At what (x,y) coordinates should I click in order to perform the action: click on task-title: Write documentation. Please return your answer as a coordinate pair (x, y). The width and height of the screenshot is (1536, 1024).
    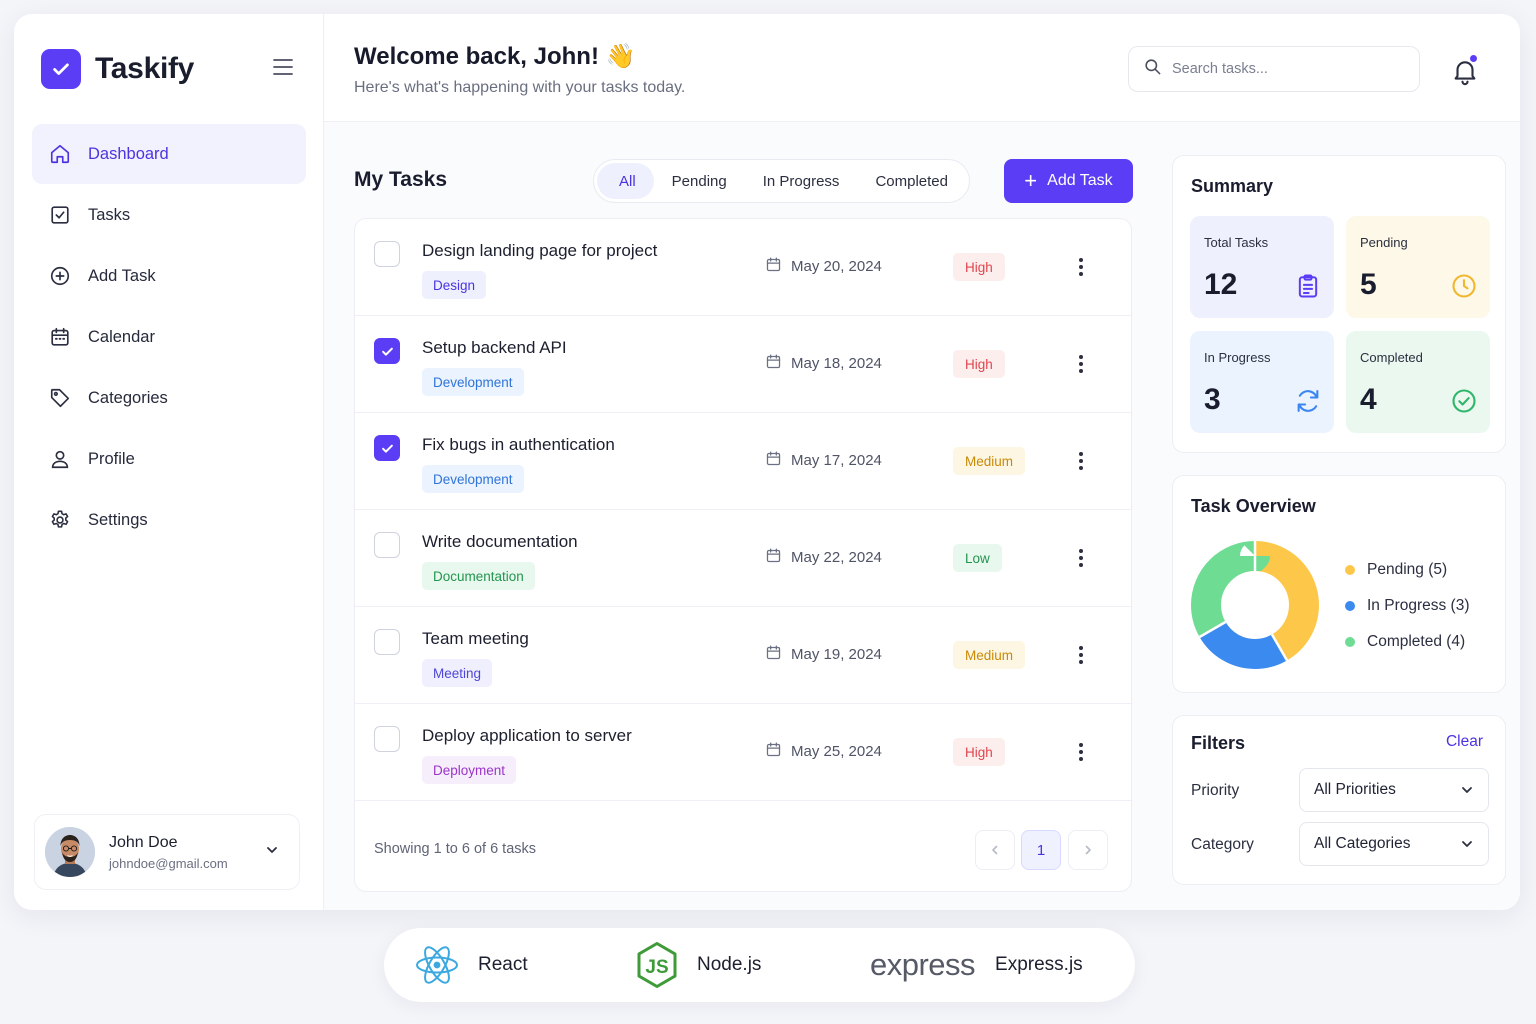
    Looking at the image, I should click on (500, 542).